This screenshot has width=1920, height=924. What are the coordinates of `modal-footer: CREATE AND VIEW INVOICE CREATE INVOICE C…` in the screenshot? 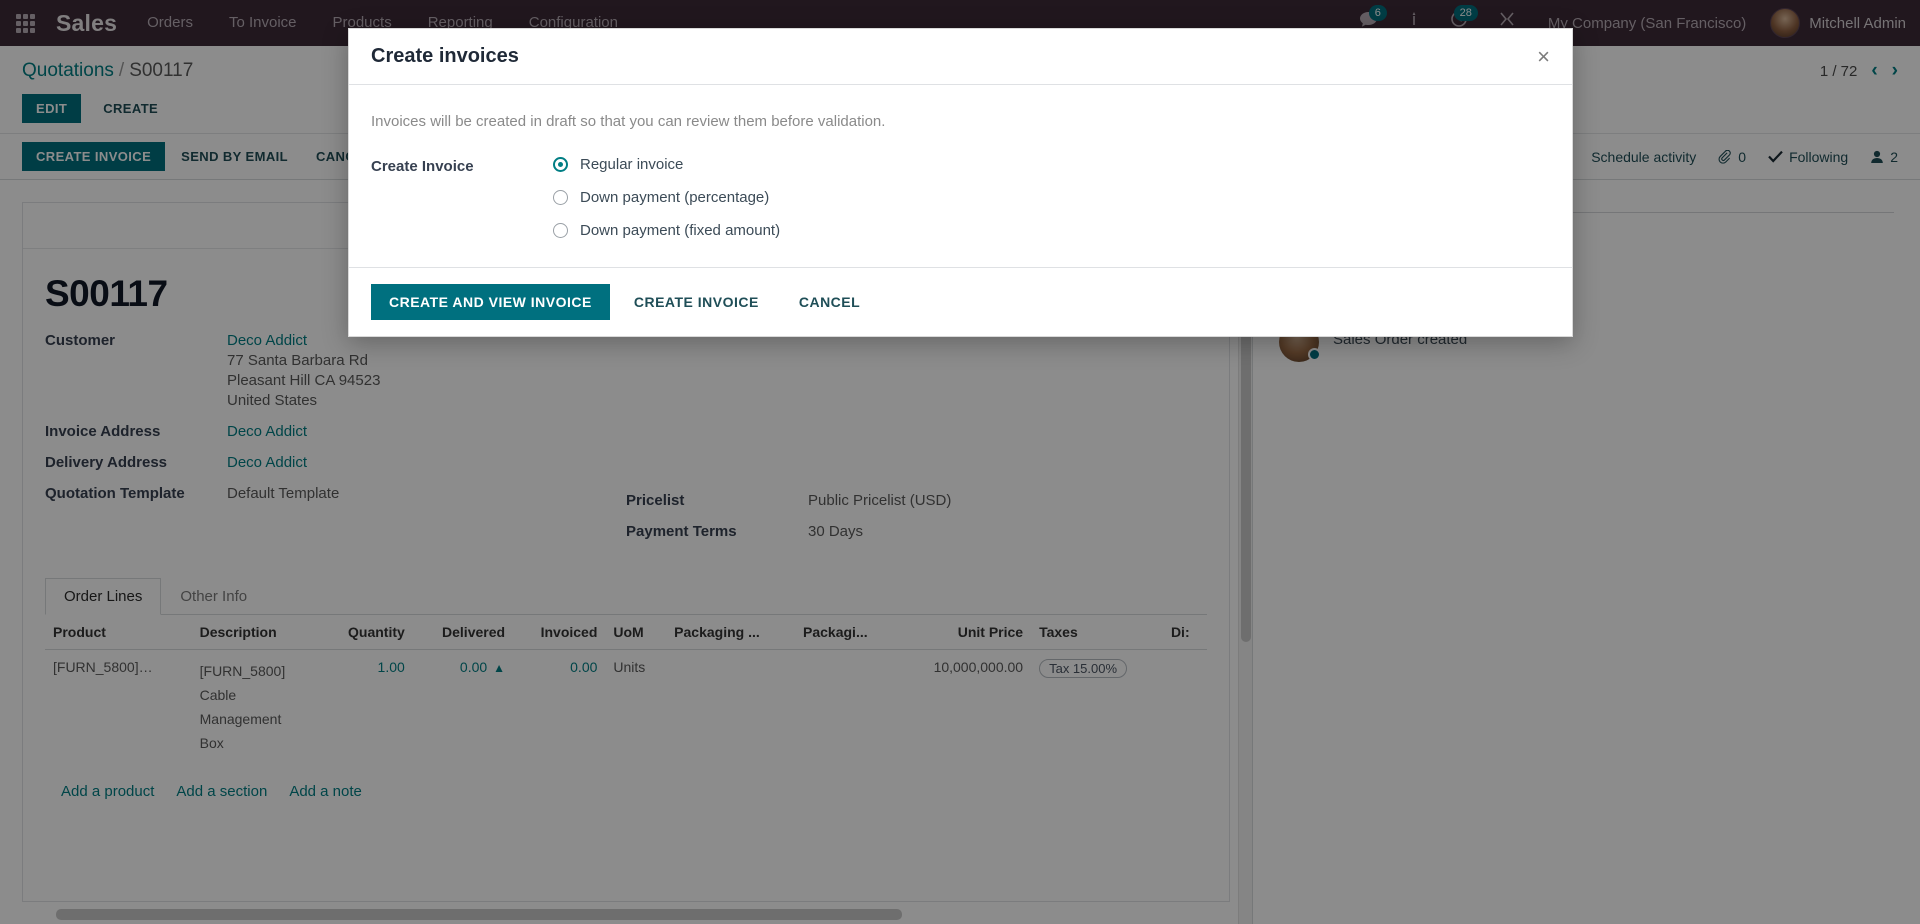 It's located at (960, 302).